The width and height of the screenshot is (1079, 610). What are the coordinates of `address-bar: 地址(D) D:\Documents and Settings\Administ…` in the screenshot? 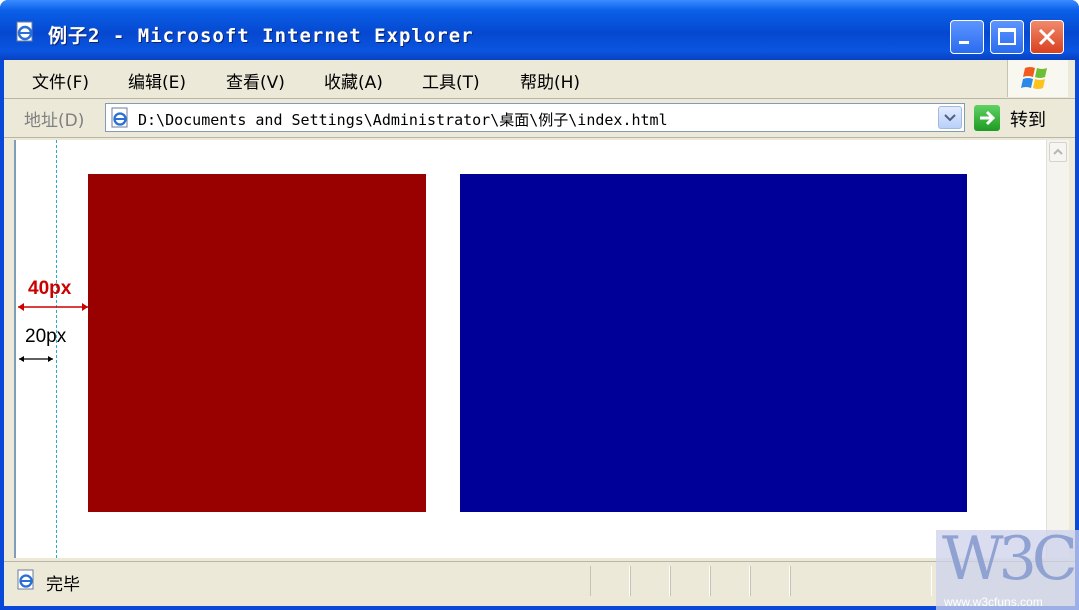 It's located at (539, 118).